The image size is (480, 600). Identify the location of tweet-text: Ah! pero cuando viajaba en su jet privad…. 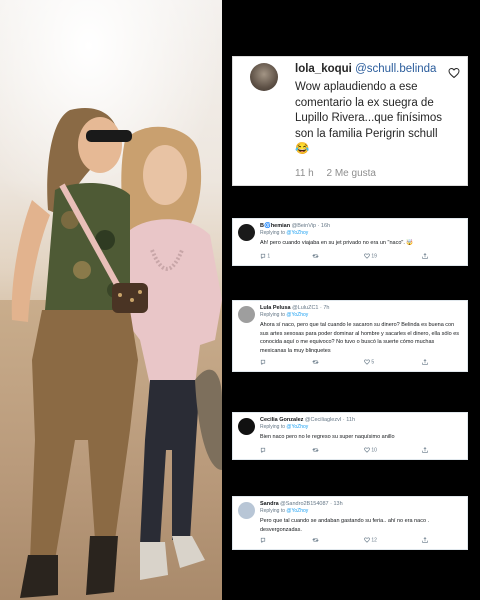
(337, 243).